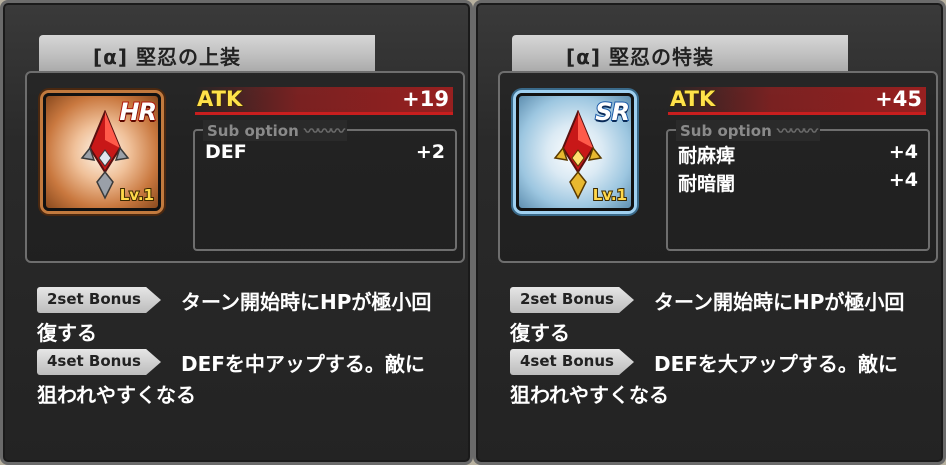 The image size is (946, 465). What do you see at coordinates (325, 185) in the screenshot?
I see `sub-option-box: Sub option 〰〰〰 DEF +2` at bounding box center [325, 185].